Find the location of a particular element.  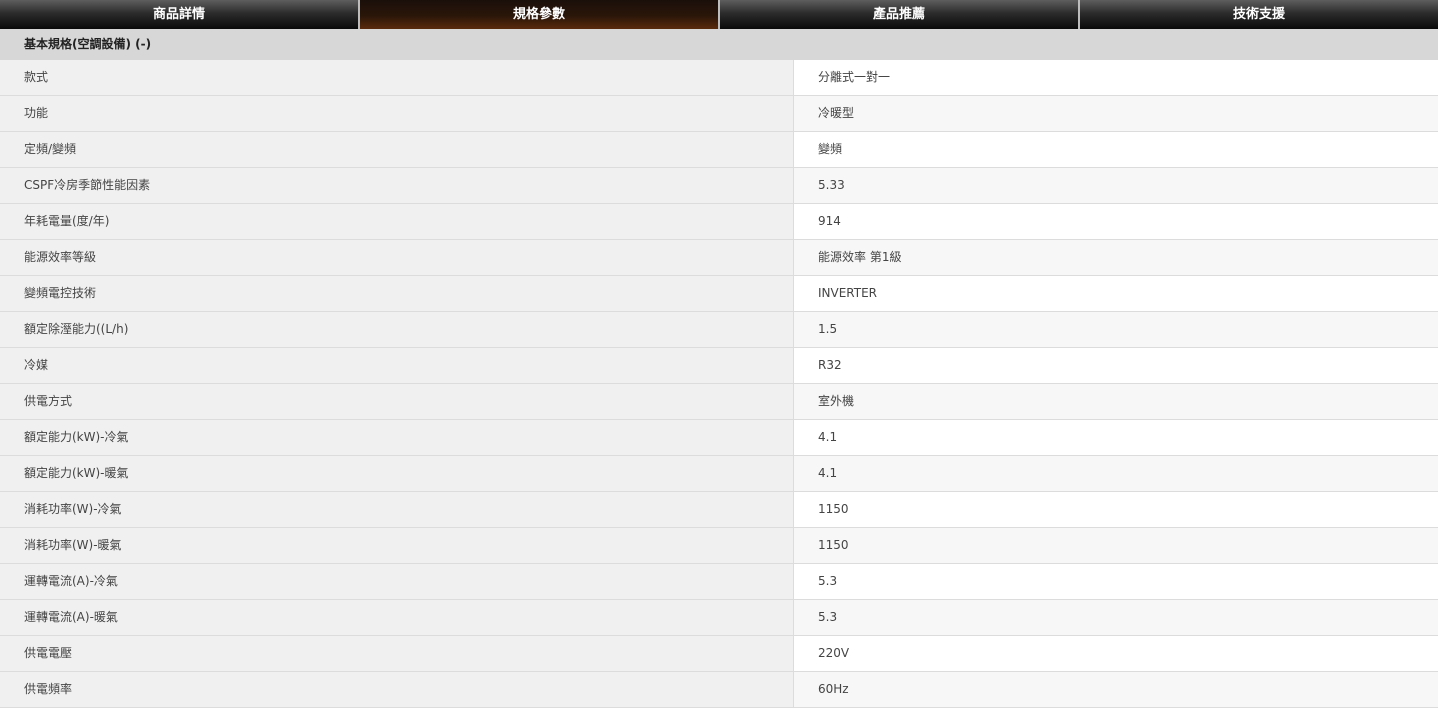

spec-label: 額定能力(kW)-暖氣 is located at coordinates (397, 473).